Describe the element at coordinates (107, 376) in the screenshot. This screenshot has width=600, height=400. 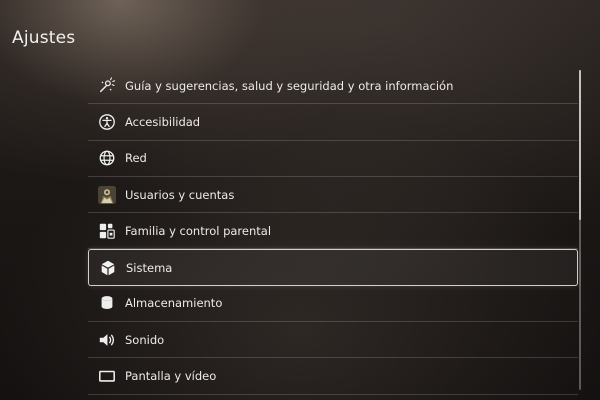
I see `display-icon` at that location.